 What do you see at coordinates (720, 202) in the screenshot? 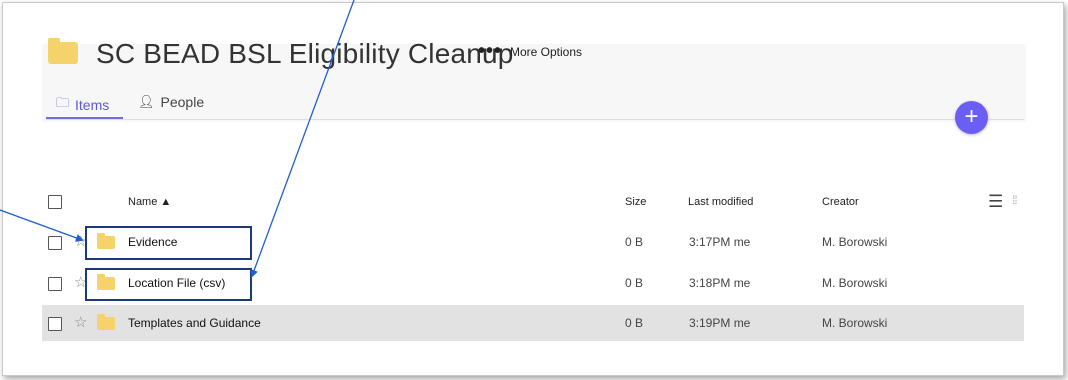
I see `column-header-modified: Last modified` at bounding box center [720, 202].